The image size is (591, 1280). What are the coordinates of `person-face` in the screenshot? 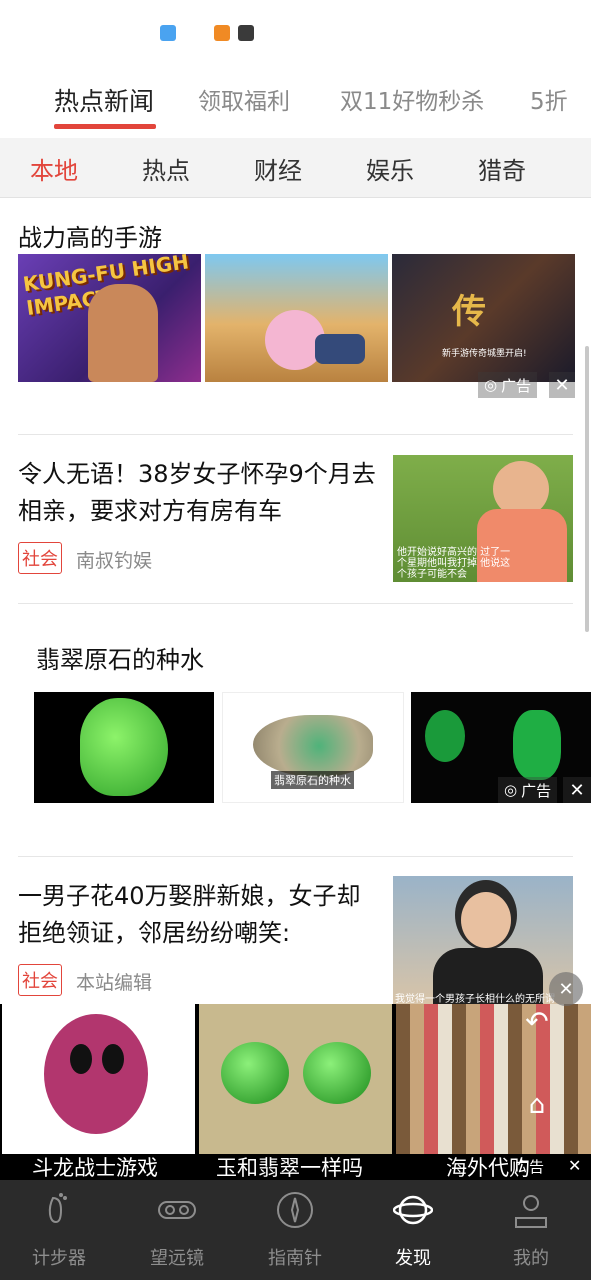 It's located at (486, 920).